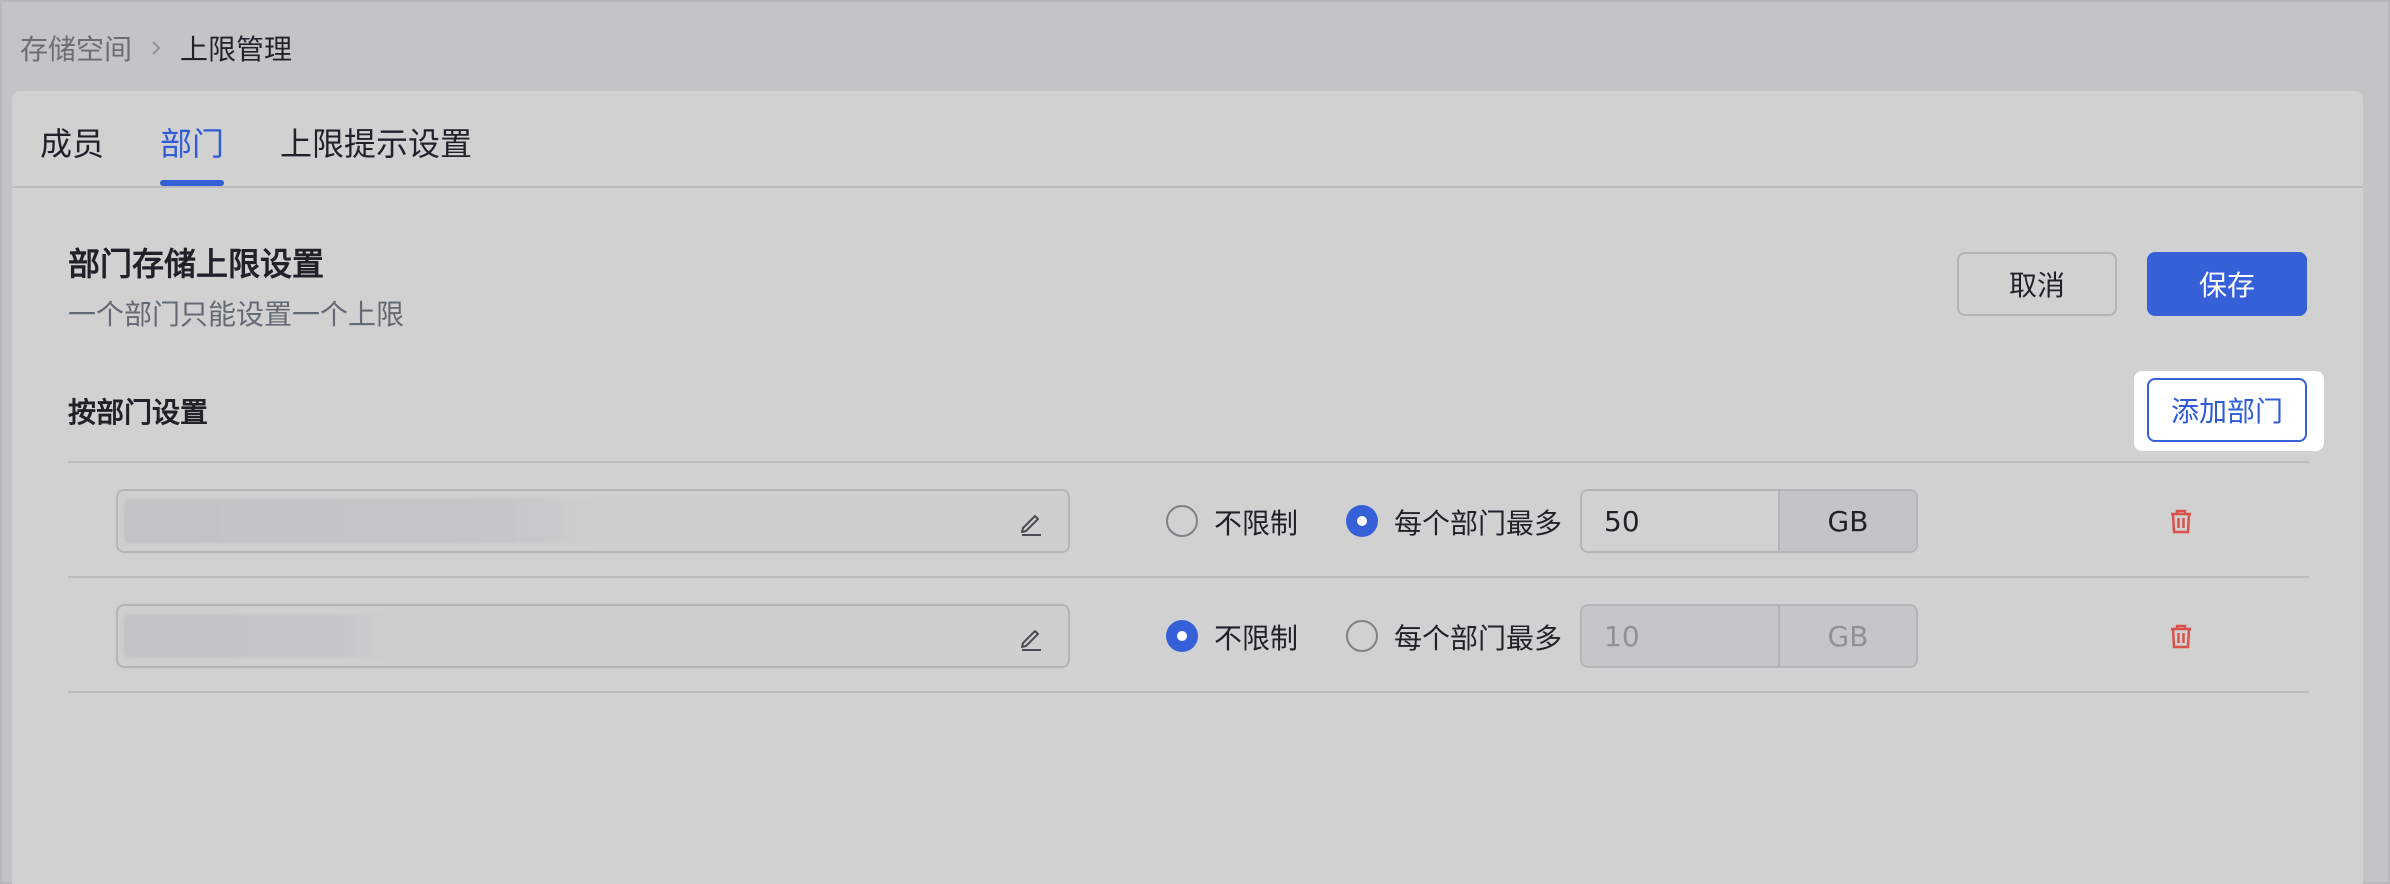  I want to click on breadcrumb: 存储空间 上限管理, so click(156, 48).